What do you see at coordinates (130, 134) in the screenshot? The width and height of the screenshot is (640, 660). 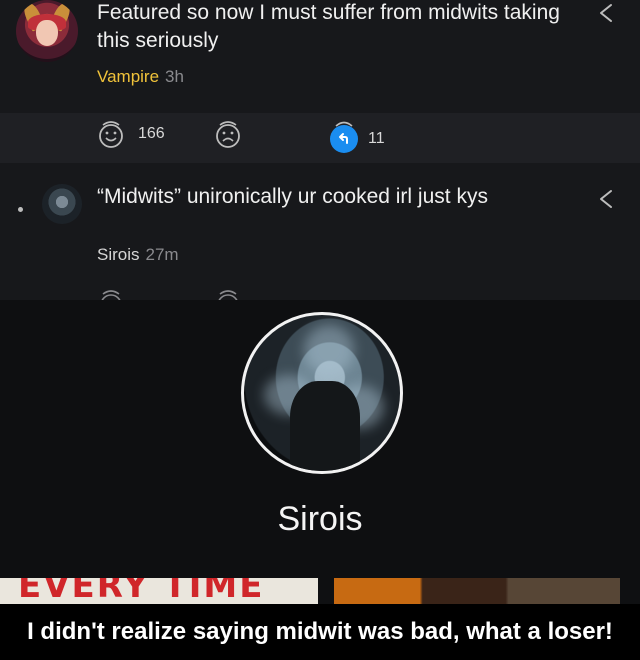 I see `upvote-button: 166` at bounding box center [130, 134].